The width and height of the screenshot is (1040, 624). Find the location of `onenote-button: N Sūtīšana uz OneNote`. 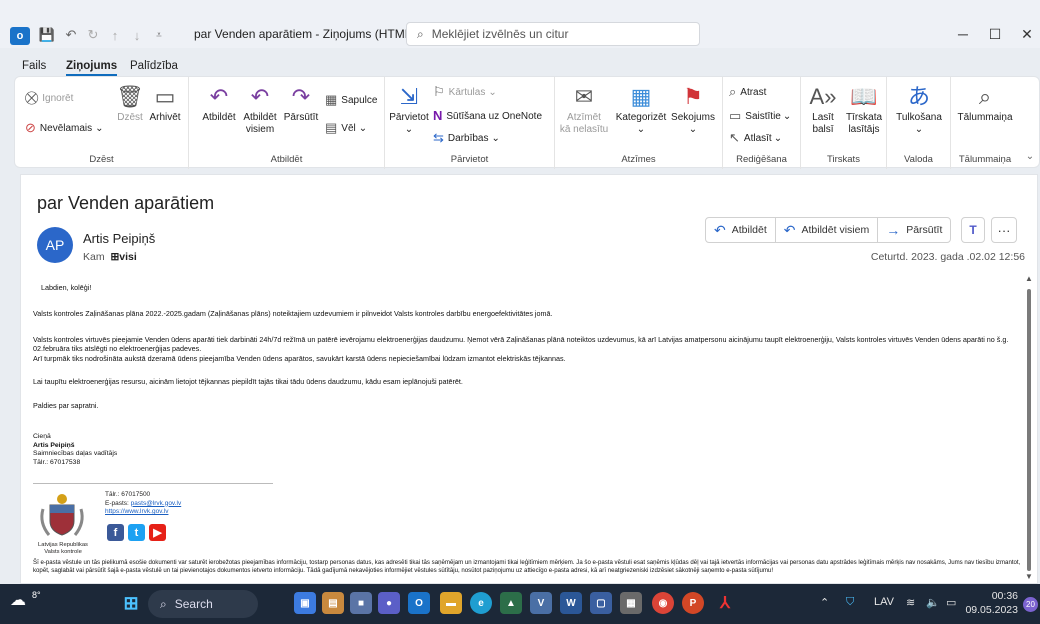

onenote-button: N Sūtīšana uz OneNote is located at coordinates (487, 116).